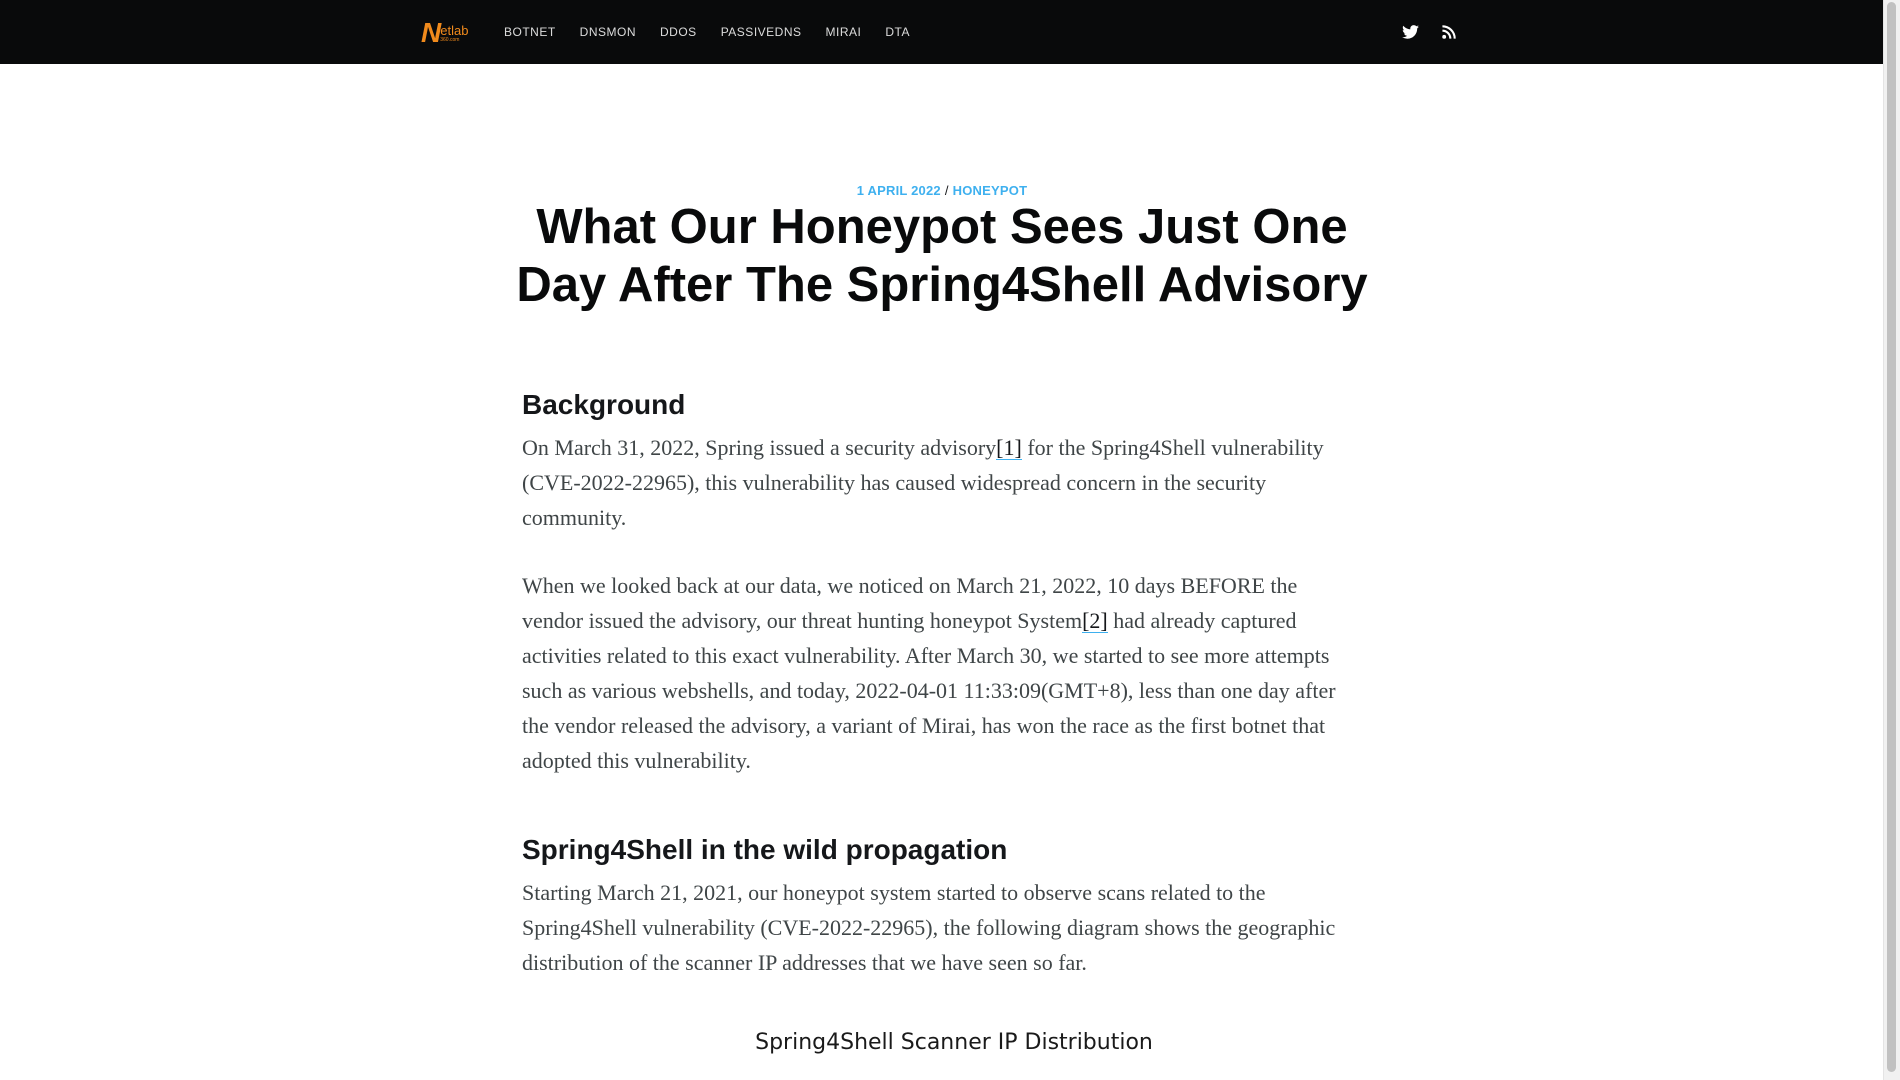  I want to click on section-heading-background: Background, so click(604, 404).